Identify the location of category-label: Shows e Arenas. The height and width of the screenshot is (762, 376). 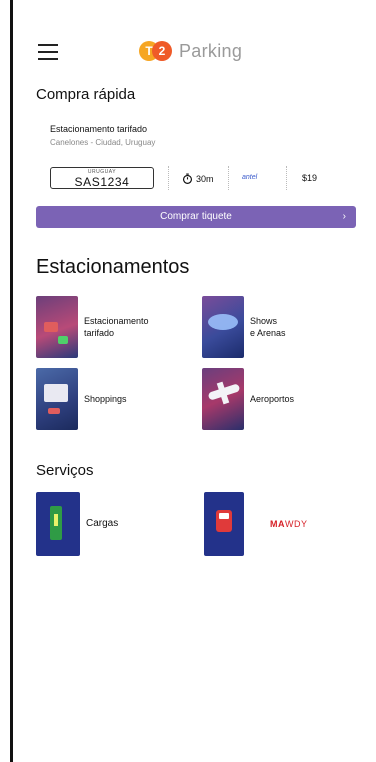
(268, 327).